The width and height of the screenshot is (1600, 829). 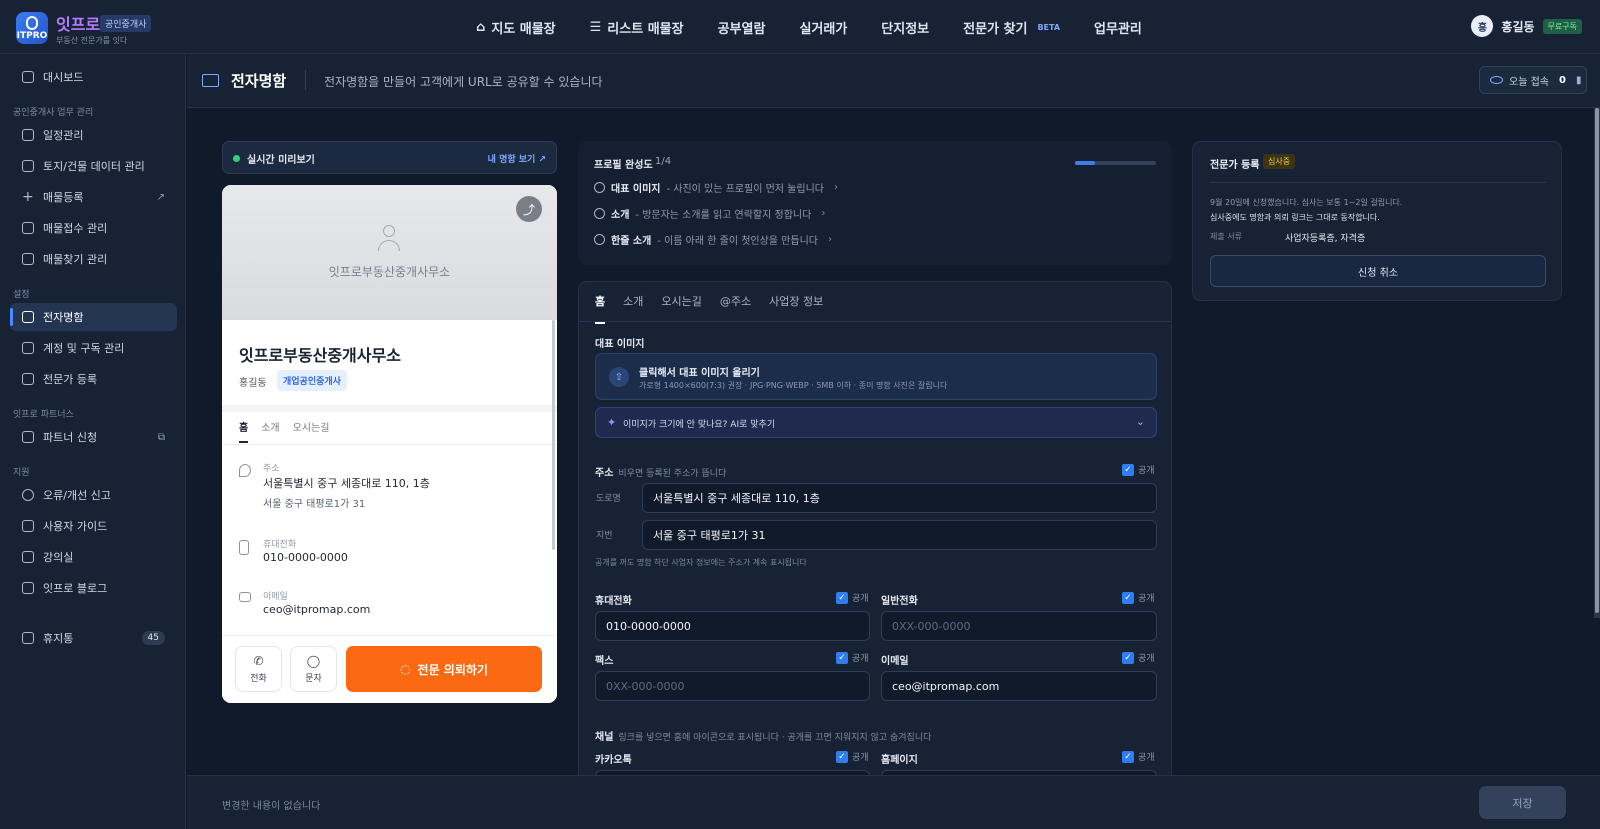 I want to click on sidebar-item-partner-apply: 파트너 신청 ⧉, so click(x=93, y=437).